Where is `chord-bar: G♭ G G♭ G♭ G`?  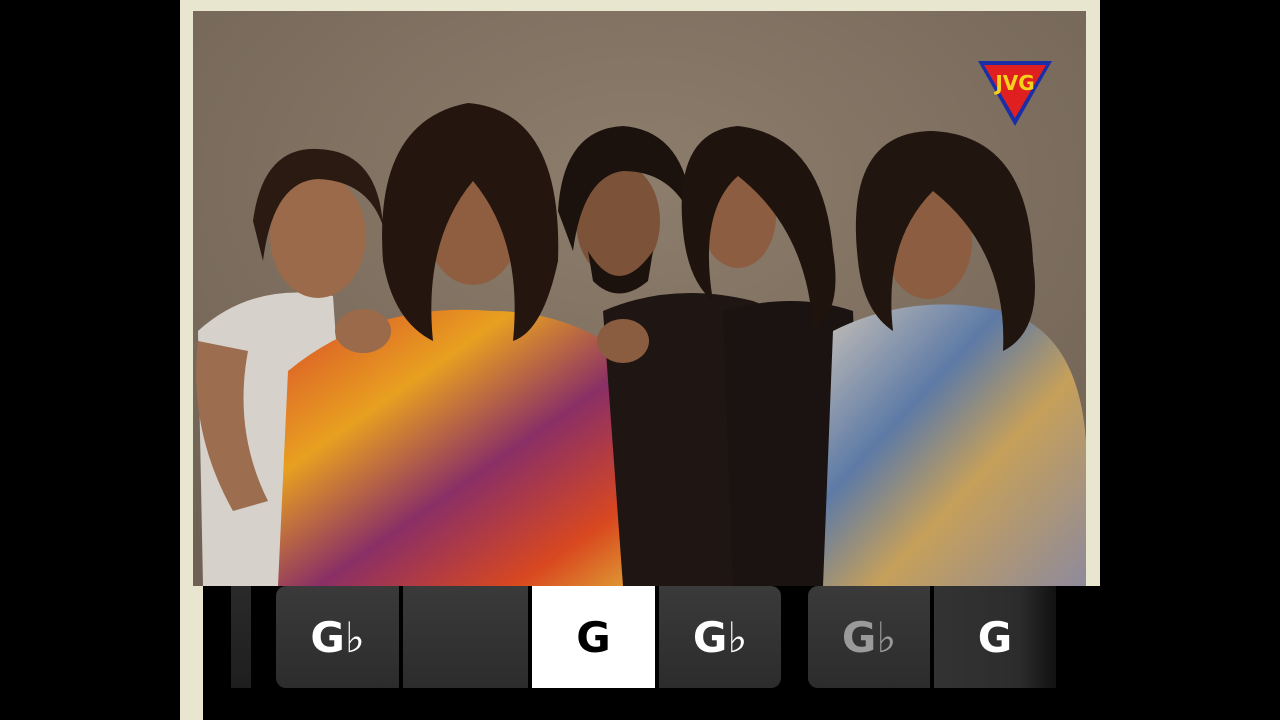
chord-bar: G♭ G G♭ G♭ G is located at coordinates (651, 653).